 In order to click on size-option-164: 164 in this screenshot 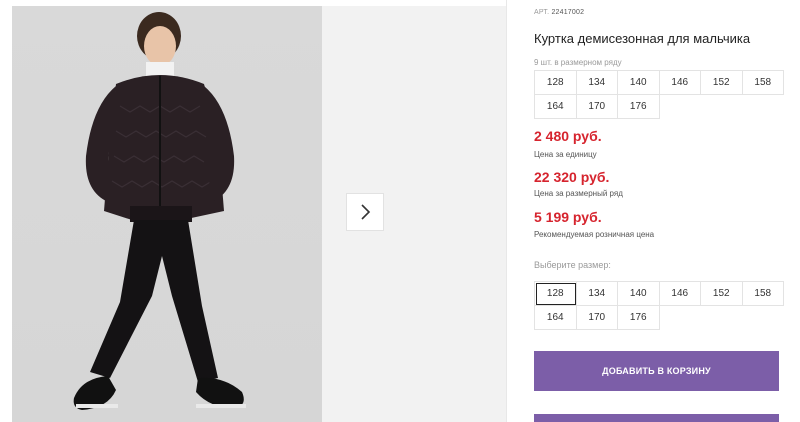, I will do `click(556, 318)`.